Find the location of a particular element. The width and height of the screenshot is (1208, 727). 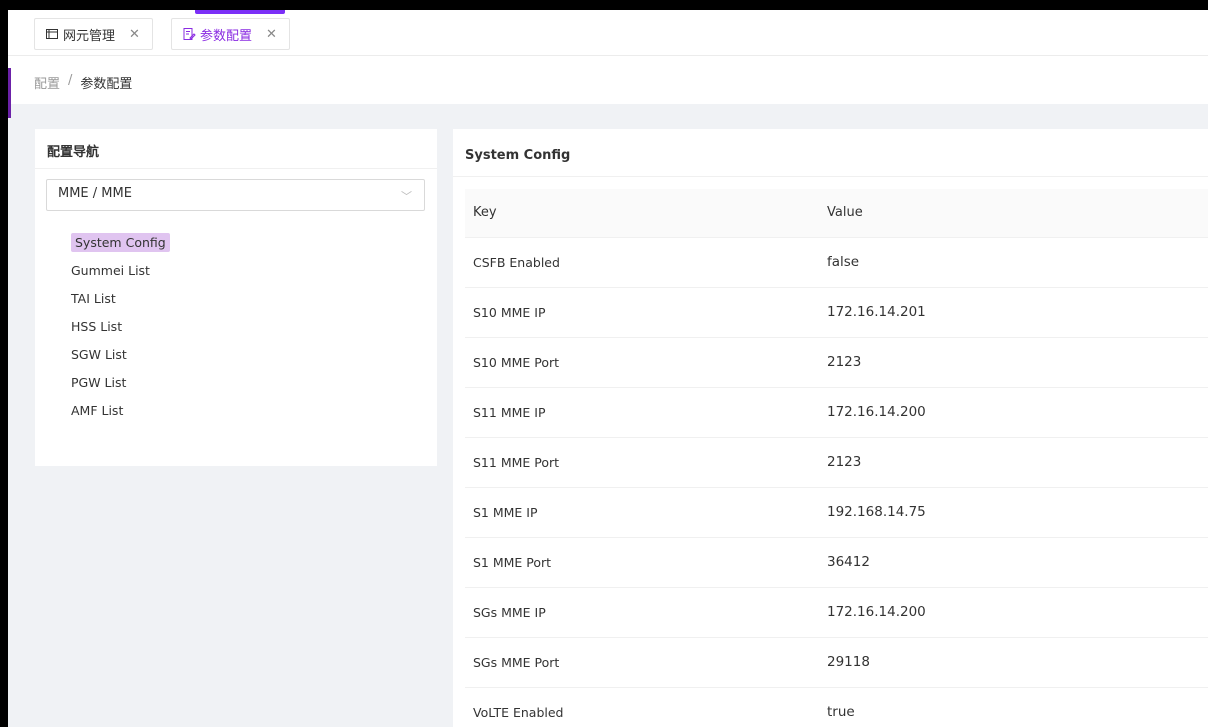

breadcrumb-current: 参数配置 is located at coordinates (106, 84).